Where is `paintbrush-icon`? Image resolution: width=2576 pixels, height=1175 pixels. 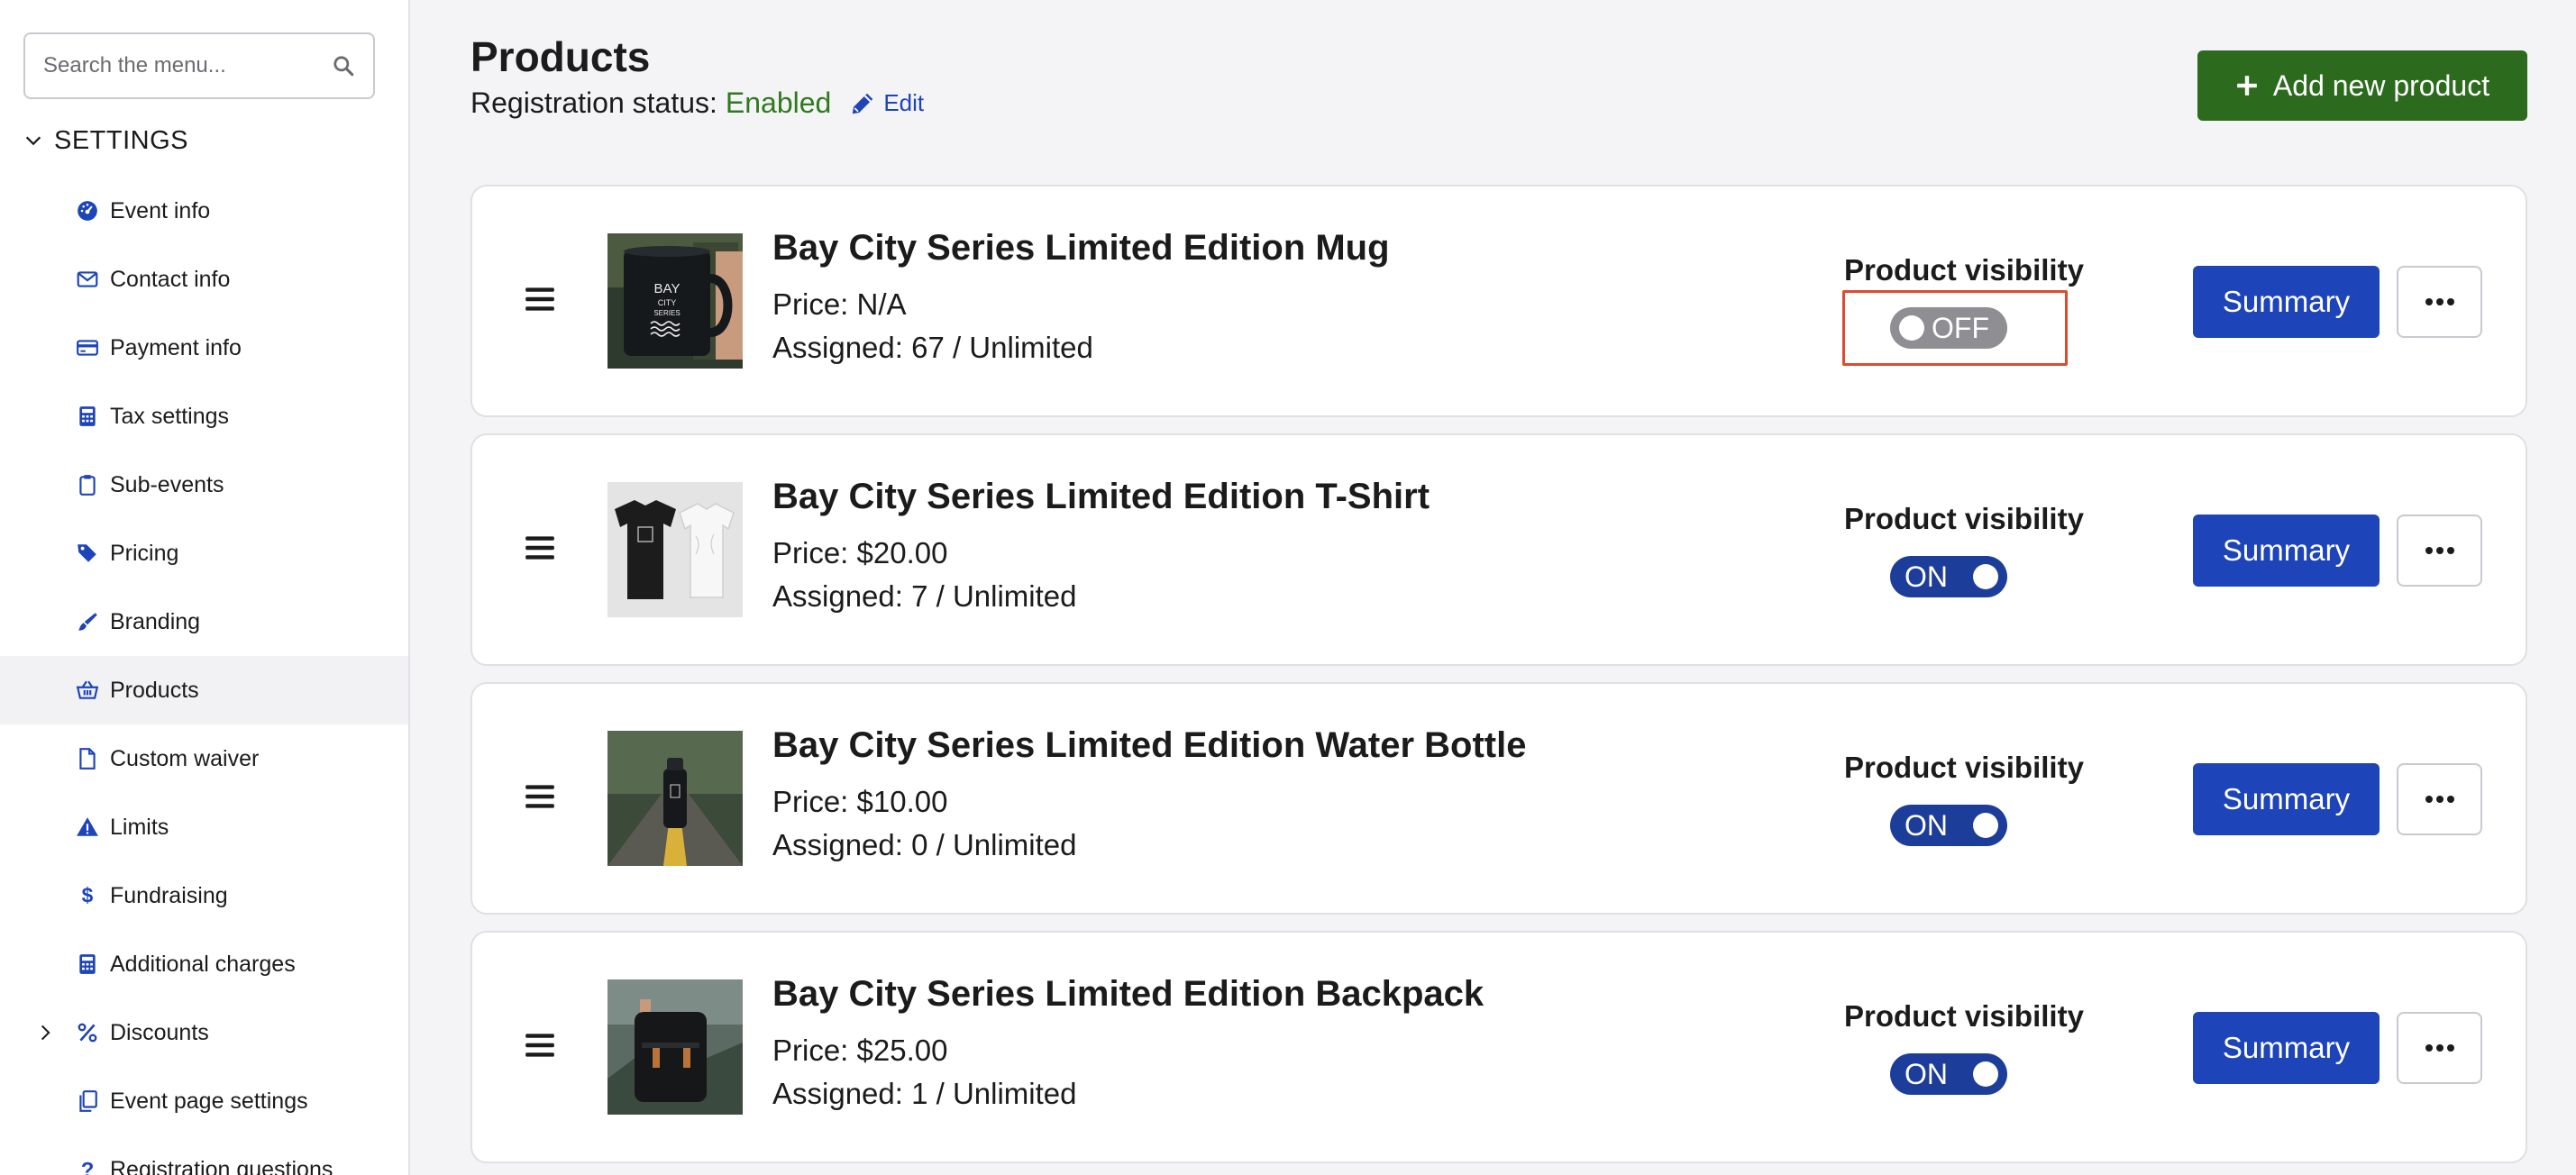
paintbrush-icon is located at coordinates (87, 621).